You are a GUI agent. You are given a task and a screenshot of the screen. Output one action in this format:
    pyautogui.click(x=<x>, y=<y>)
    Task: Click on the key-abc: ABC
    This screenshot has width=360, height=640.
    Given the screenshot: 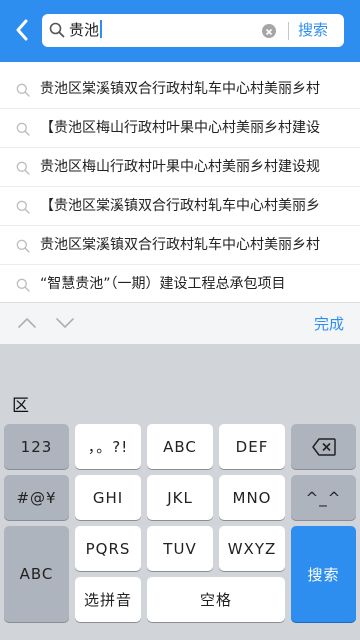 What is the action you would take?
    pyautogui.click(x=180, y=446)
    